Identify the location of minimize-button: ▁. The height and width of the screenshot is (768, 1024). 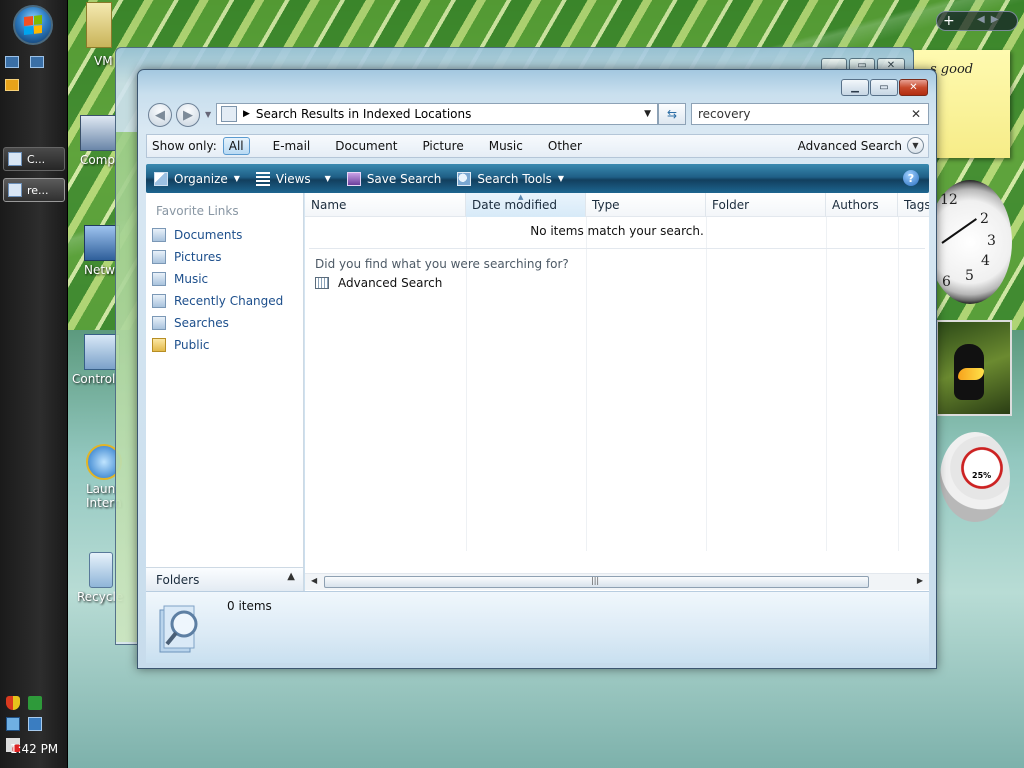
(855, 87).